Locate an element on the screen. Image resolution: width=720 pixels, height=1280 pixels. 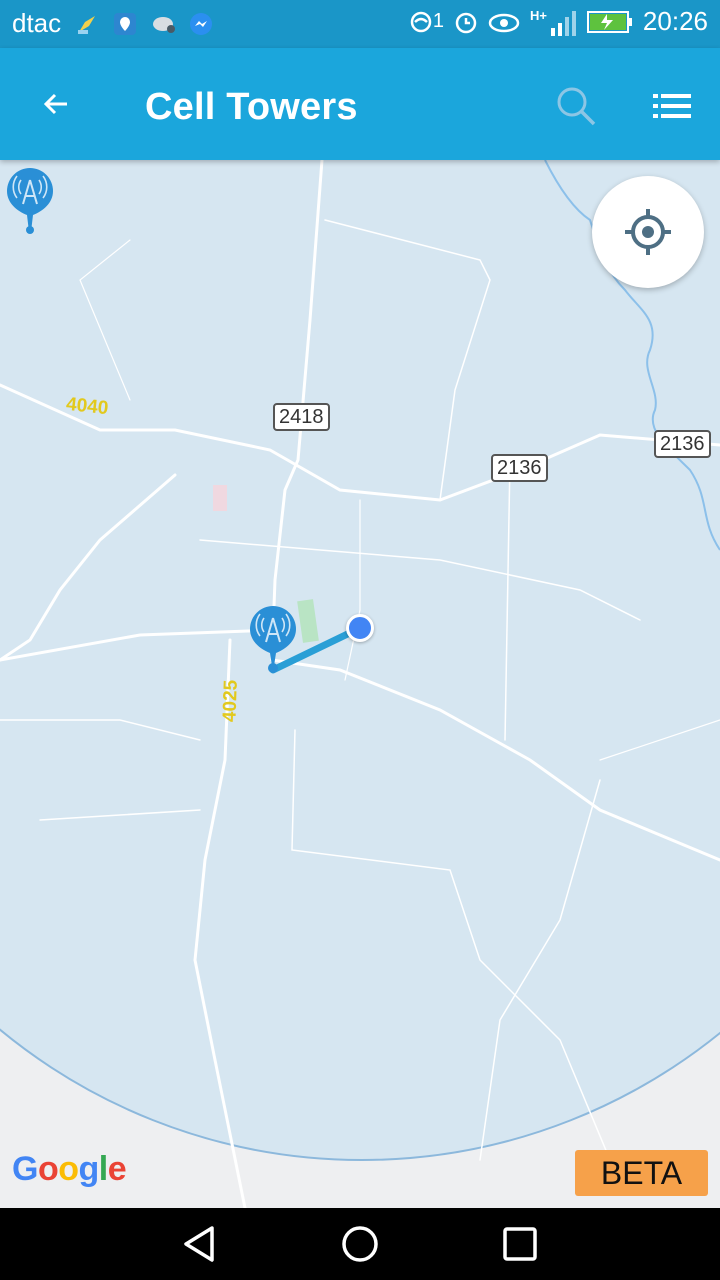
location-app-icon is located at coordinates (125, 24).